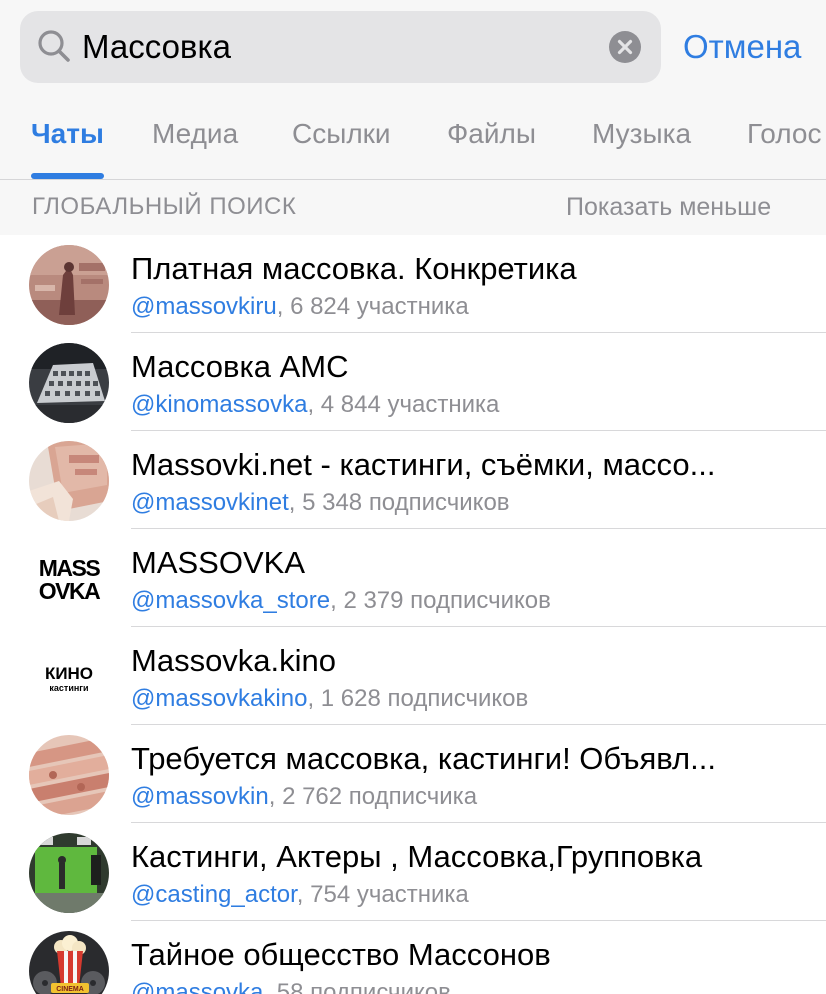 The width and height of the screenshot is (826, 994). I want to click on result-subtitle: @massovka, 58 подписчиков, so click(471, 985).